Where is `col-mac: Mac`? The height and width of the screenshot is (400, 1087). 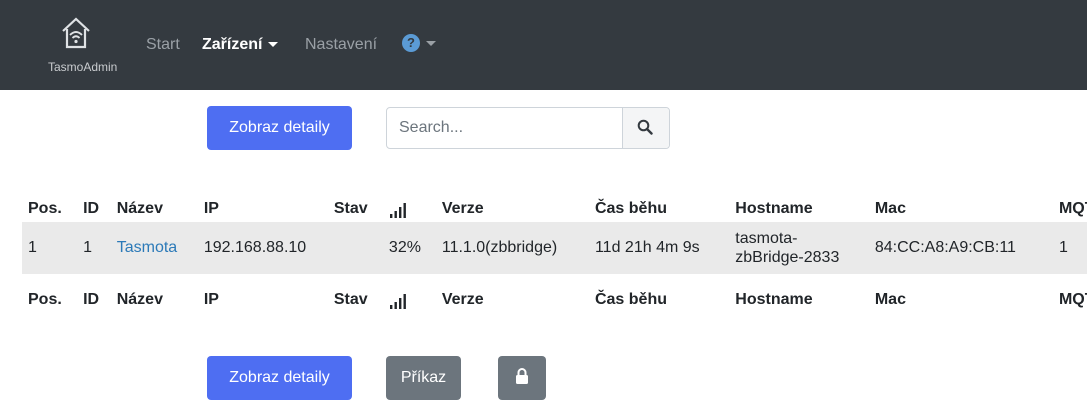 col-mac: Mac is located at coordinates (961, 209).